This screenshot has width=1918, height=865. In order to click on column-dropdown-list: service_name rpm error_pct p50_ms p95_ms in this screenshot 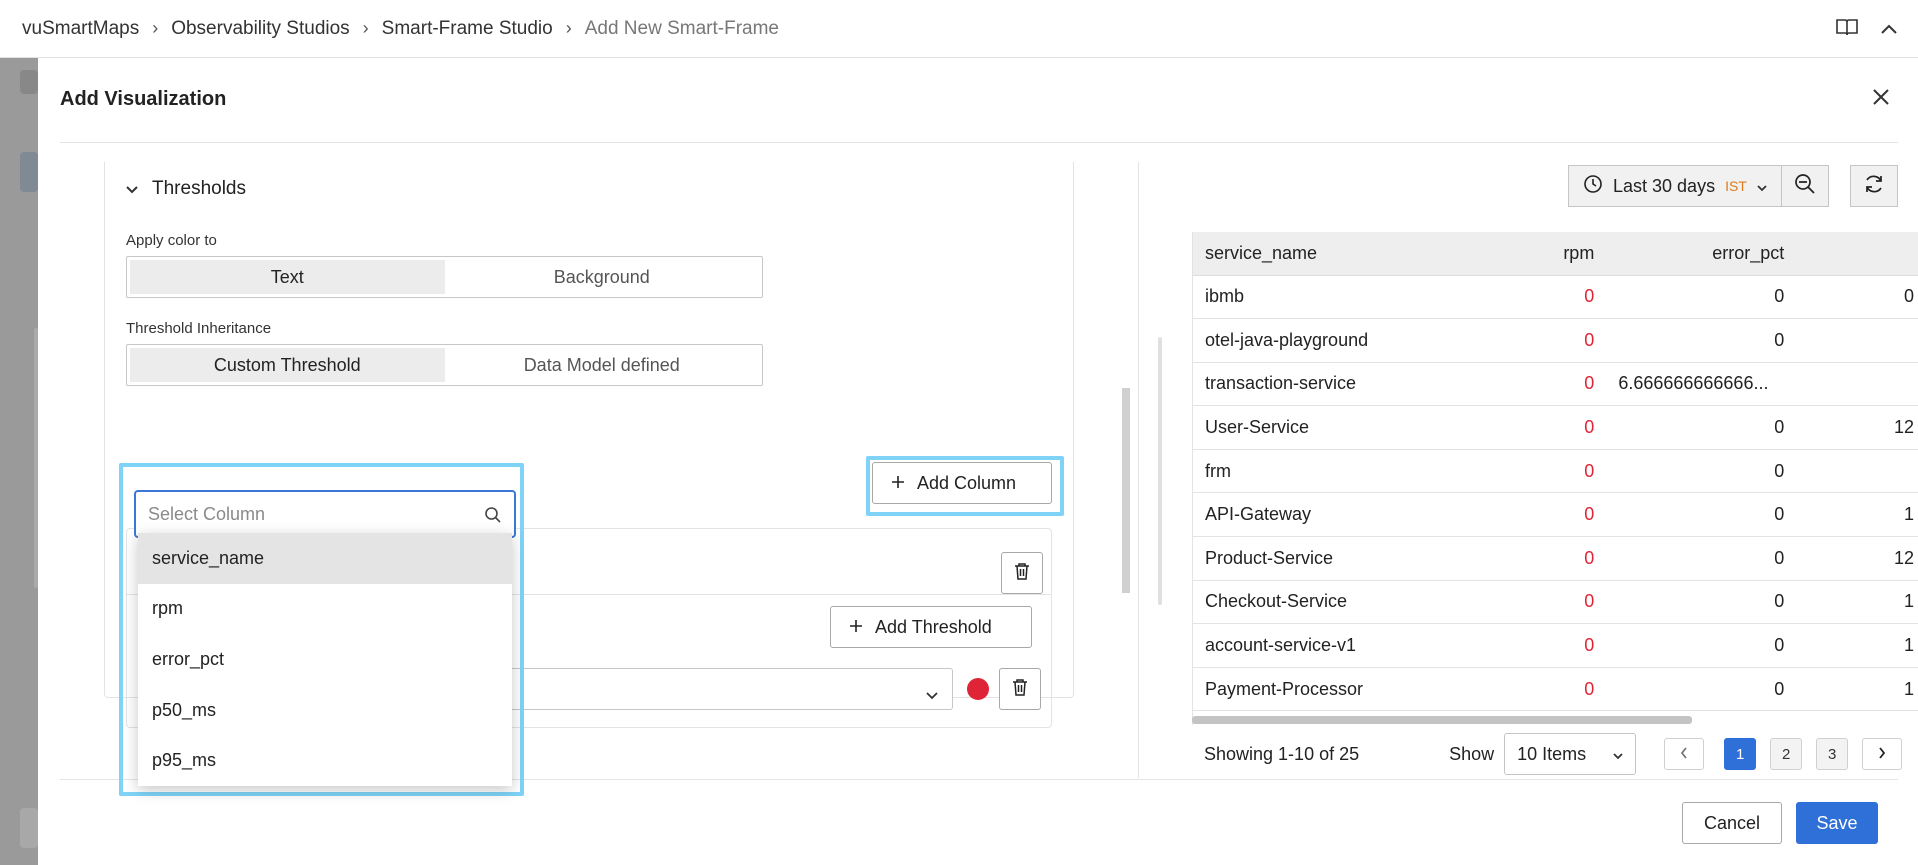, I will do `click(325, 659)`.